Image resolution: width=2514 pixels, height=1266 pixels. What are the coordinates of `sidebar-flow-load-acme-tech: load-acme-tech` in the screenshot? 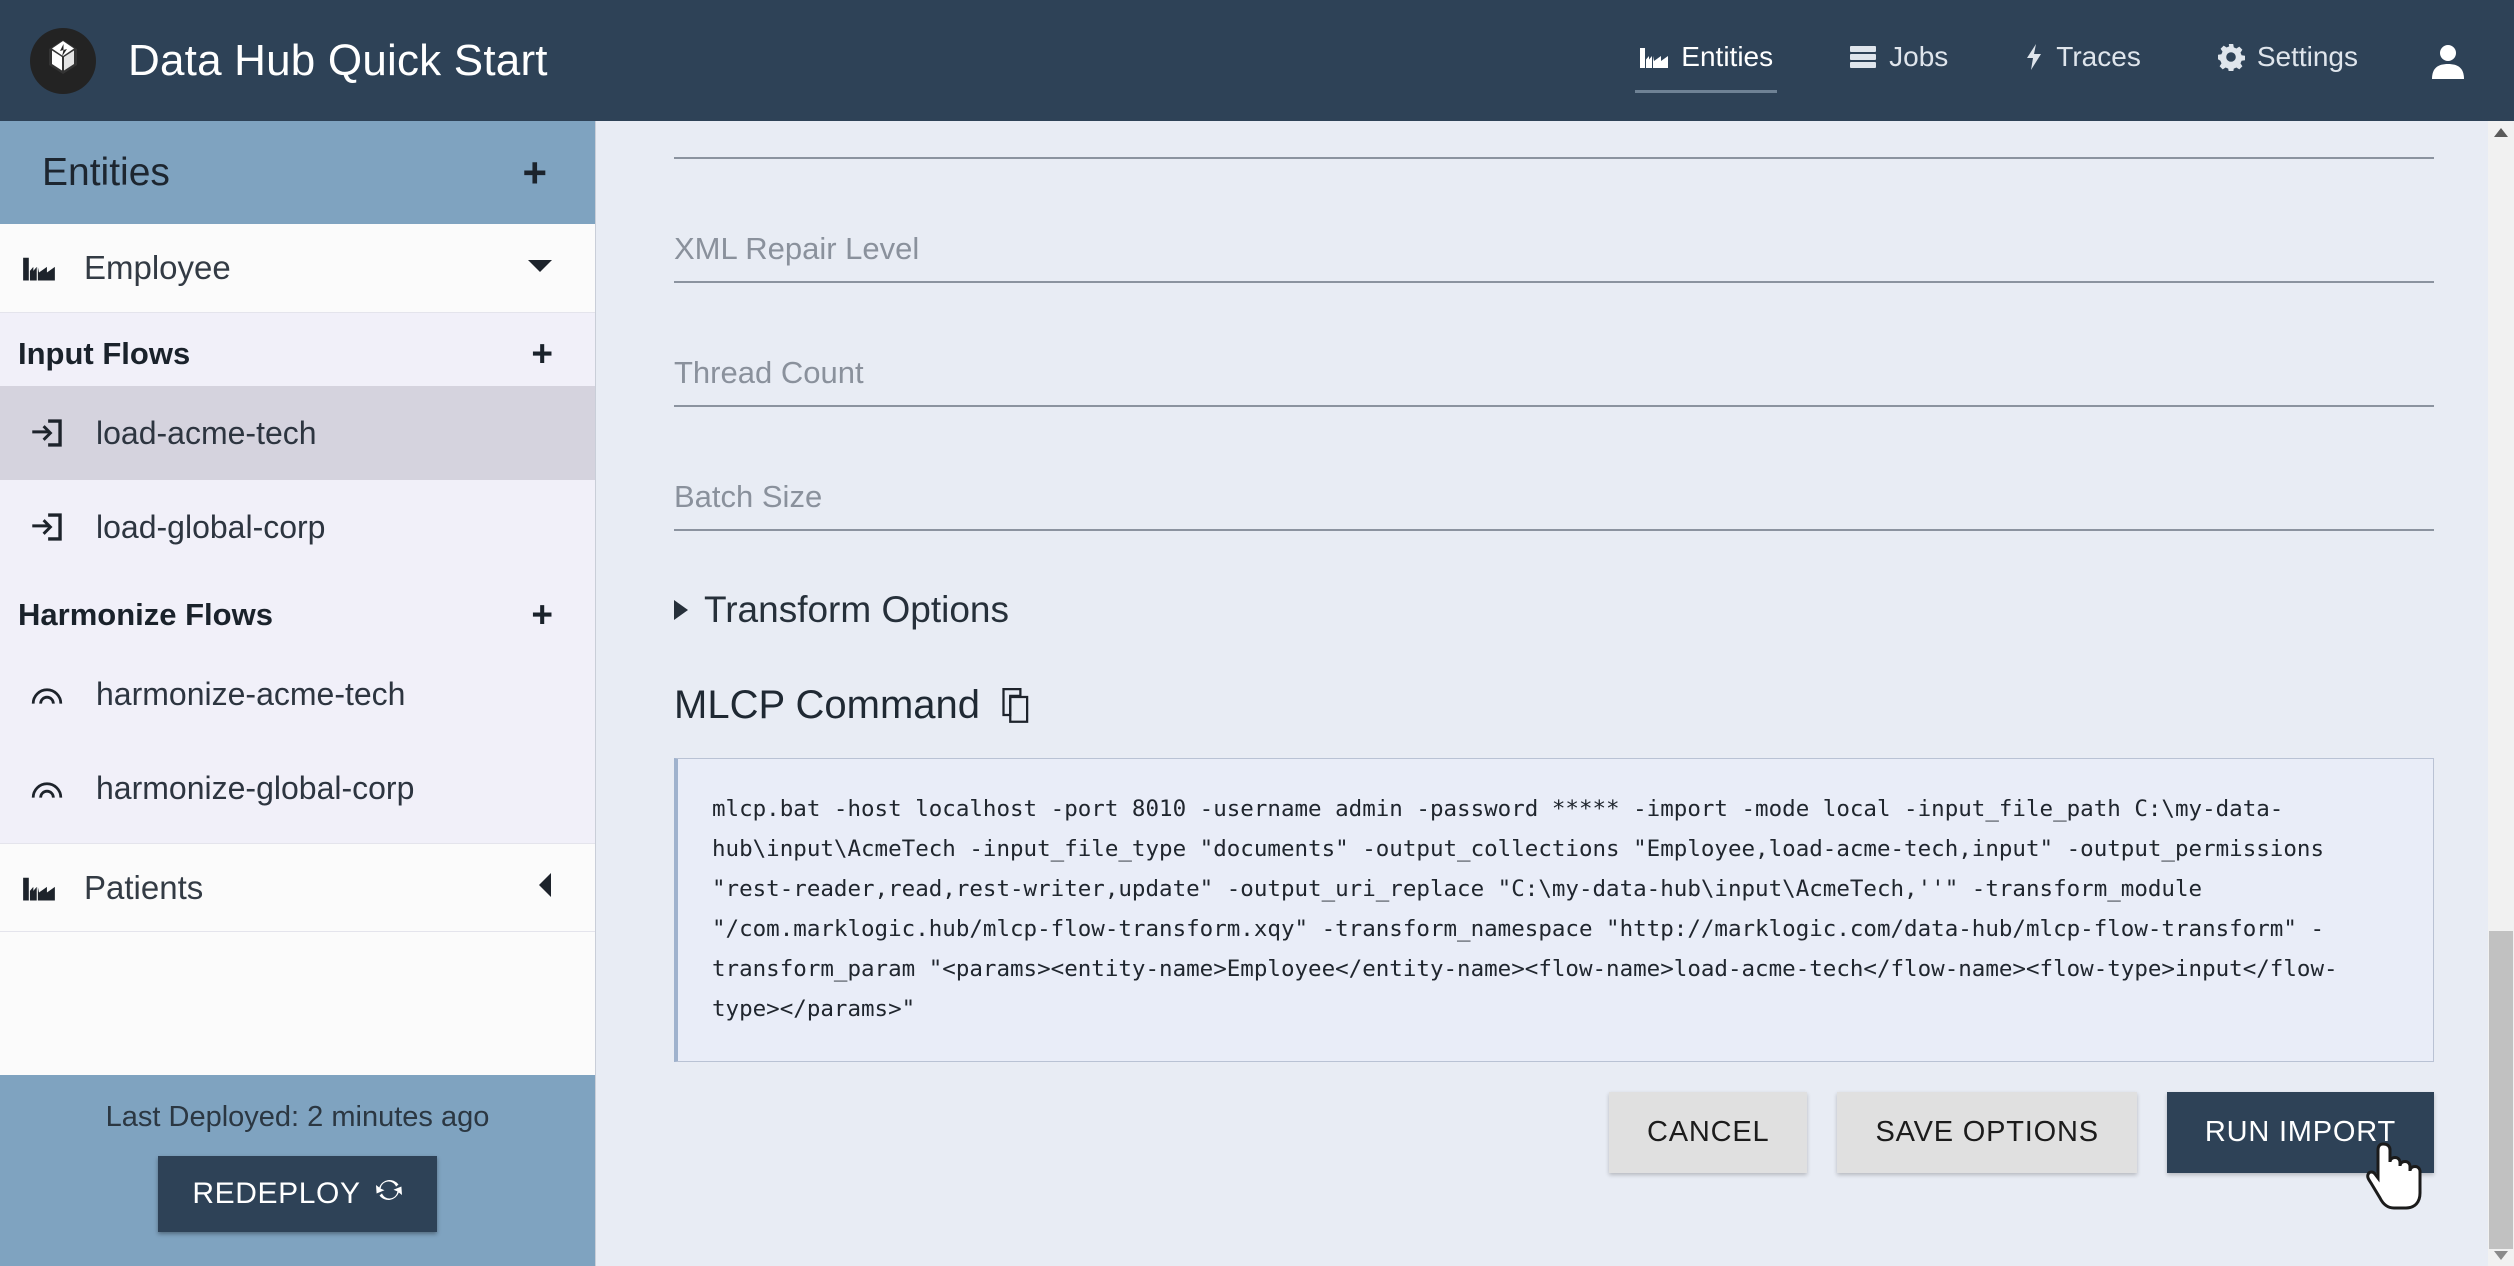 It's located at (297, 433).